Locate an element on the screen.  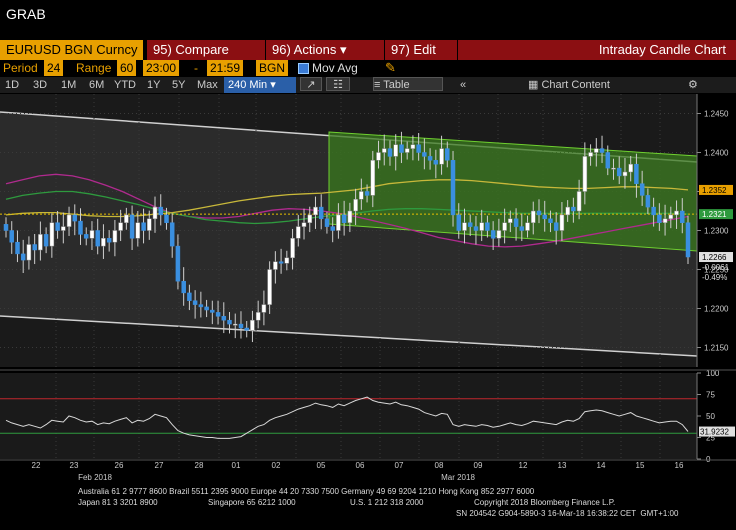
line-tool-icon: ↗ is located at coordinates (311, 84).